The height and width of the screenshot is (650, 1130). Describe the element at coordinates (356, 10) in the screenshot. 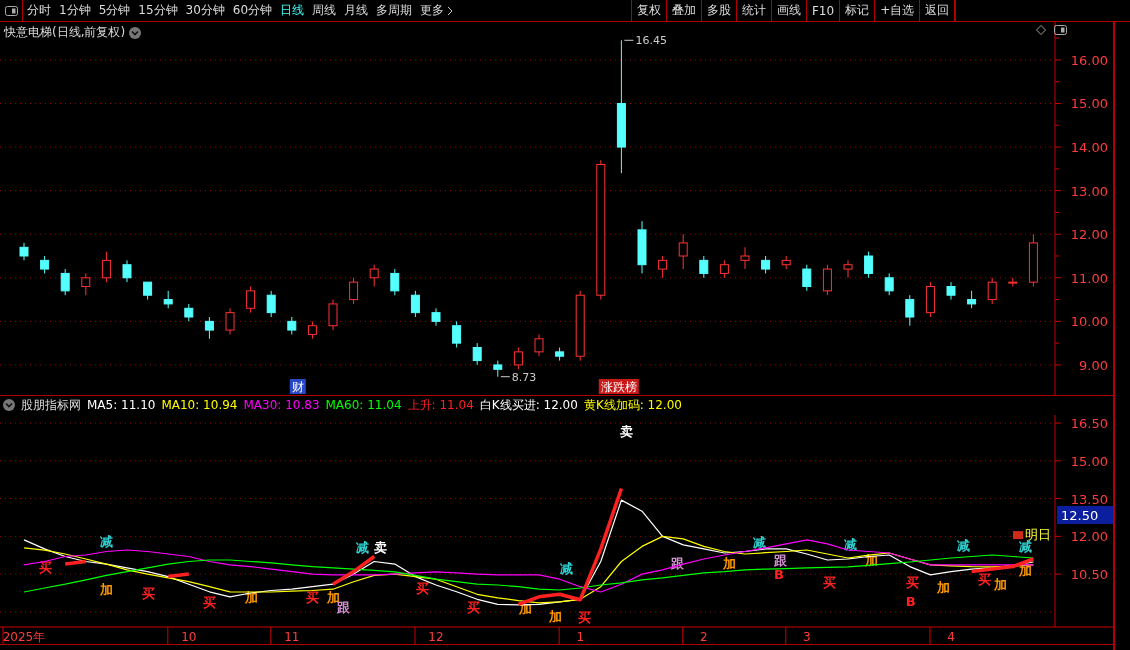

I see `period-tab: 月线` at that location.